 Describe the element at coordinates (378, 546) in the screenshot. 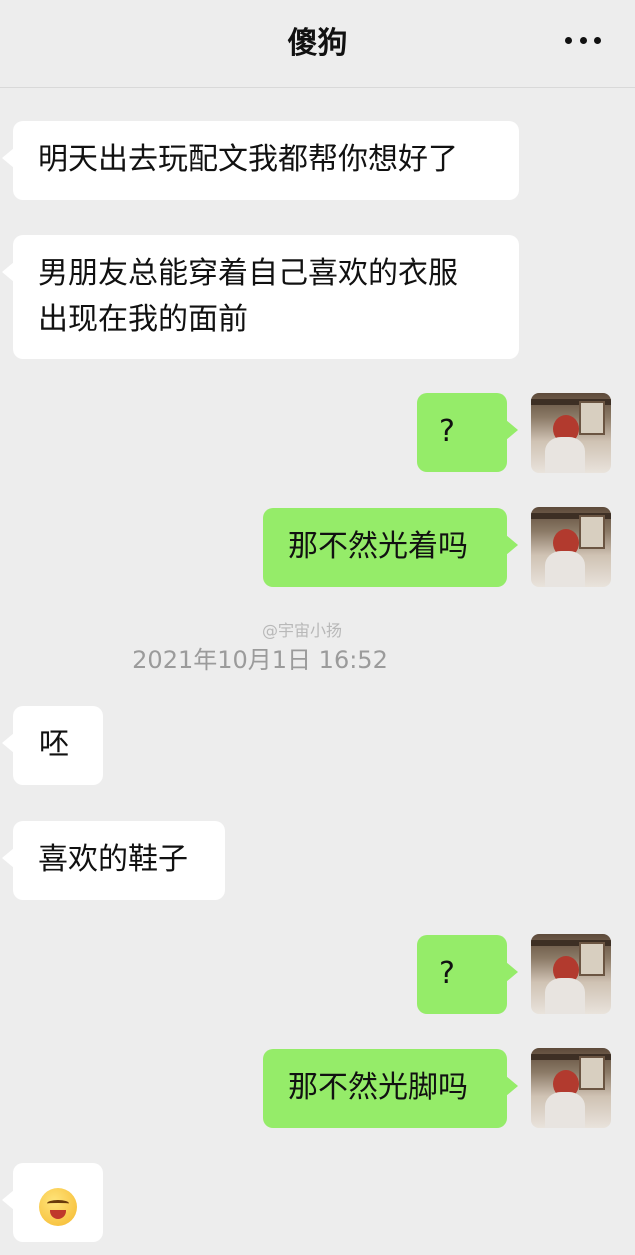

I see `message-text: 那不然光着吗` at that location.